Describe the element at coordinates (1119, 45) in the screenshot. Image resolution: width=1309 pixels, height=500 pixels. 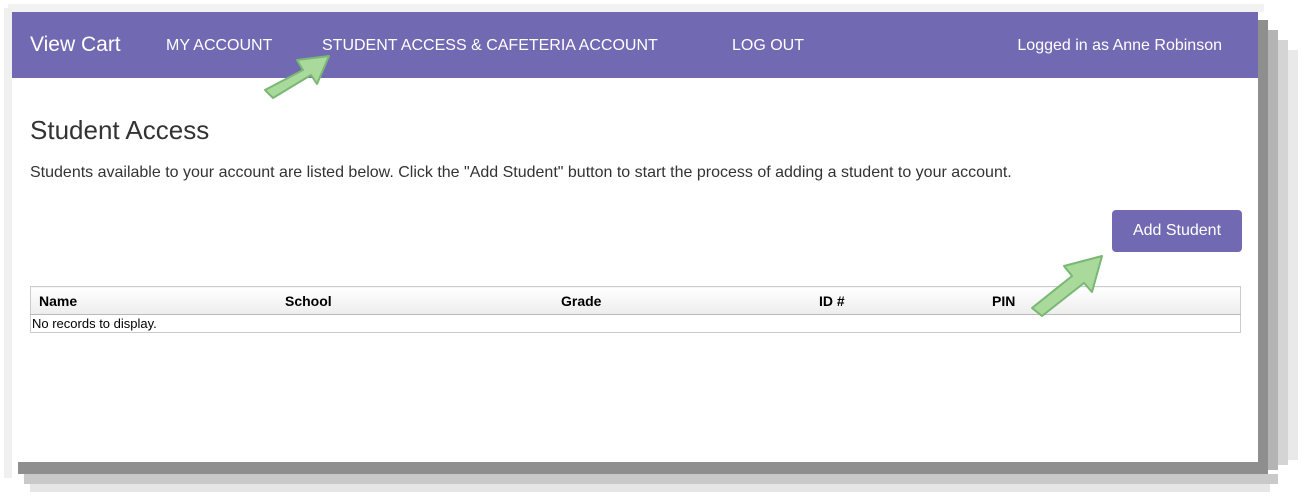
I see `logged-in-user: Logged in as Anne Robinson` at that location.